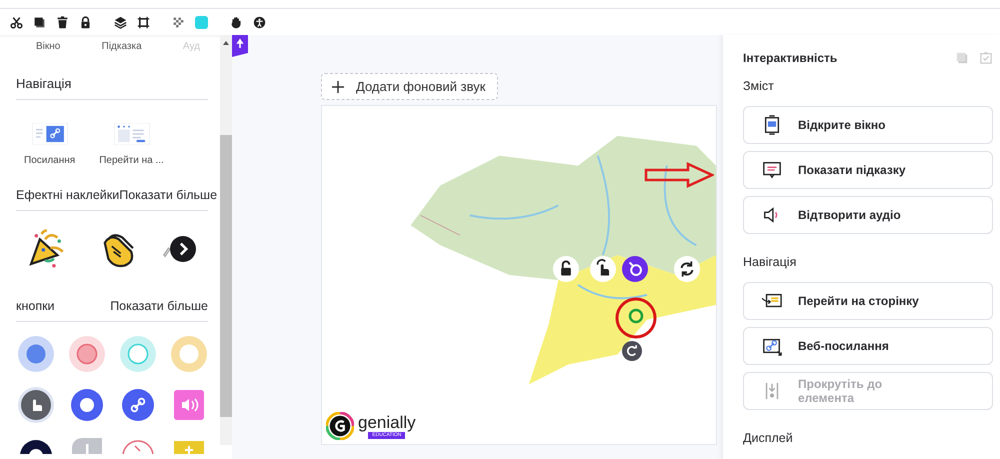 The width and height of the screenshot is (1000, 459). What do you see at coordinates (183, 249) in the screenshot?
I see `next-arrow-button` at bounding box center [183, 249].